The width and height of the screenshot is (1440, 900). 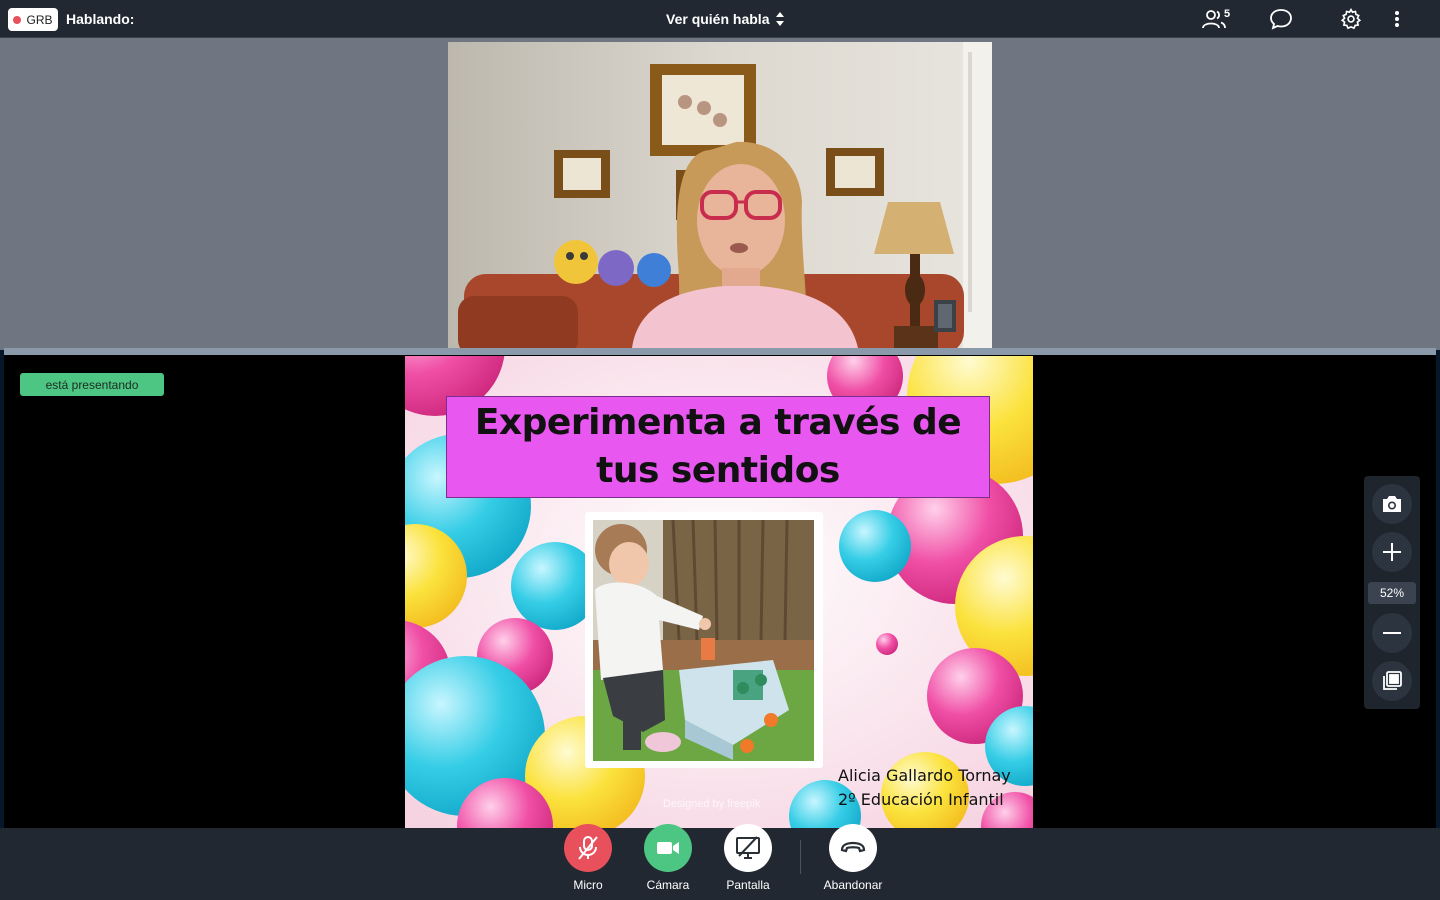 I want to click on snapshot-button, so click(x=1392, y=504).